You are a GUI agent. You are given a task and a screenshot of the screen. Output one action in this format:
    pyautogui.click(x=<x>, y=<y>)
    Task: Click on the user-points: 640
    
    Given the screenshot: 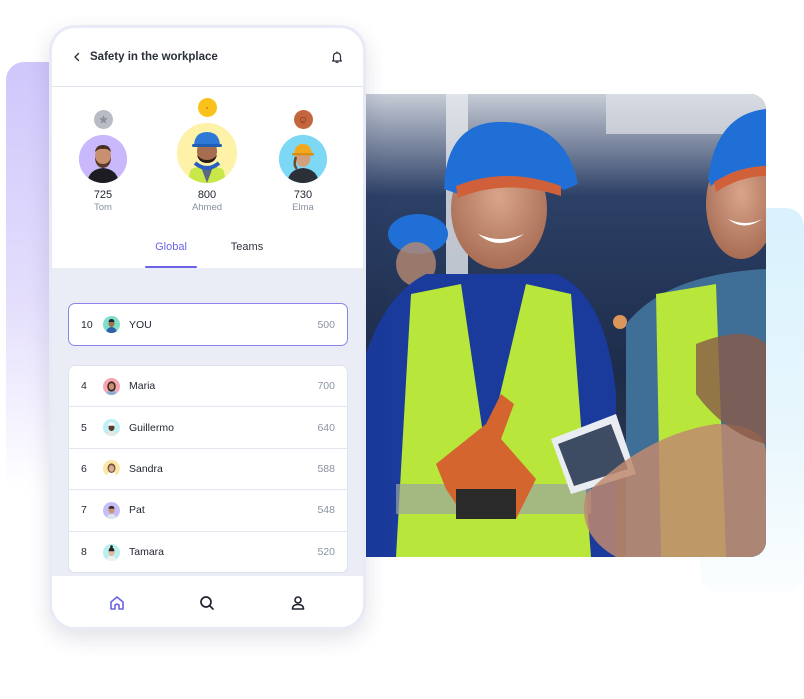 What is the action you would take?
    pyautogui.click(x=326, y=427)
    